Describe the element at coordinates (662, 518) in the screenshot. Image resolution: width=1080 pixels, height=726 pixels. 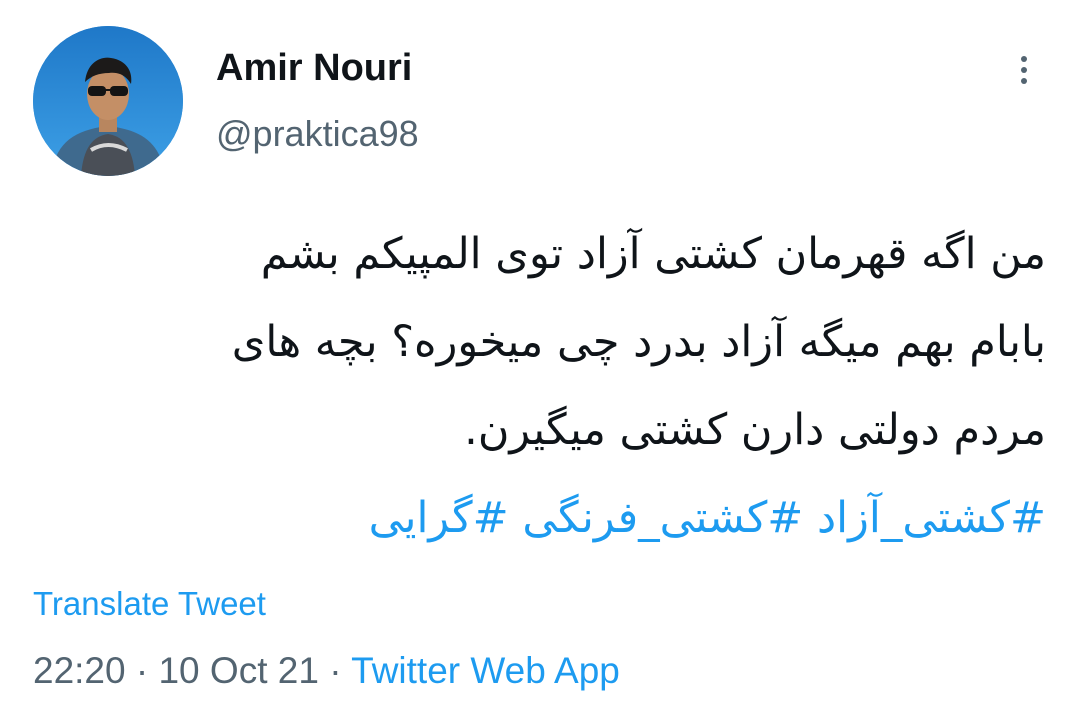
I see `hashtag-link: #کشتی_فرنگی` at that location.